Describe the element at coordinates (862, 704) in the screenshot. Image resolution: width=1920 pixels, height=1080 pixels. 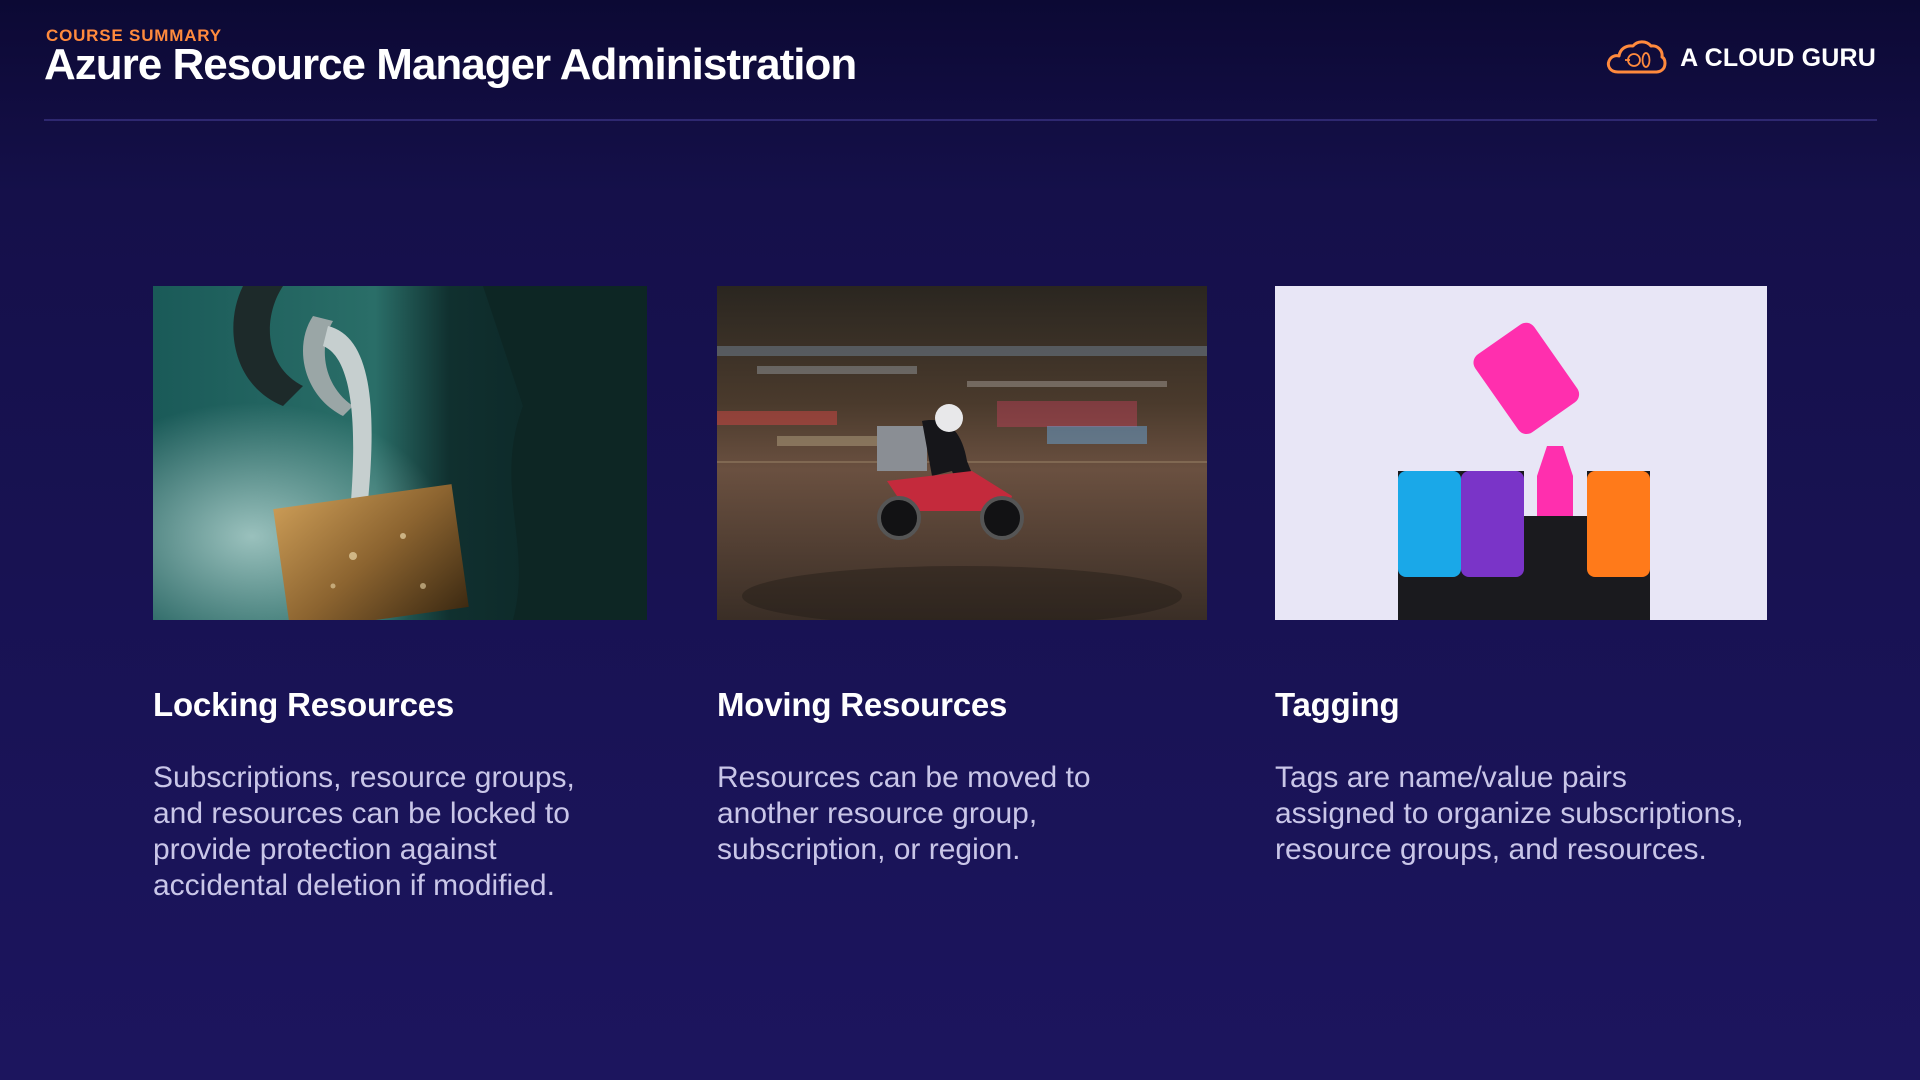
I see `card-title: Moving Resources` at that location.